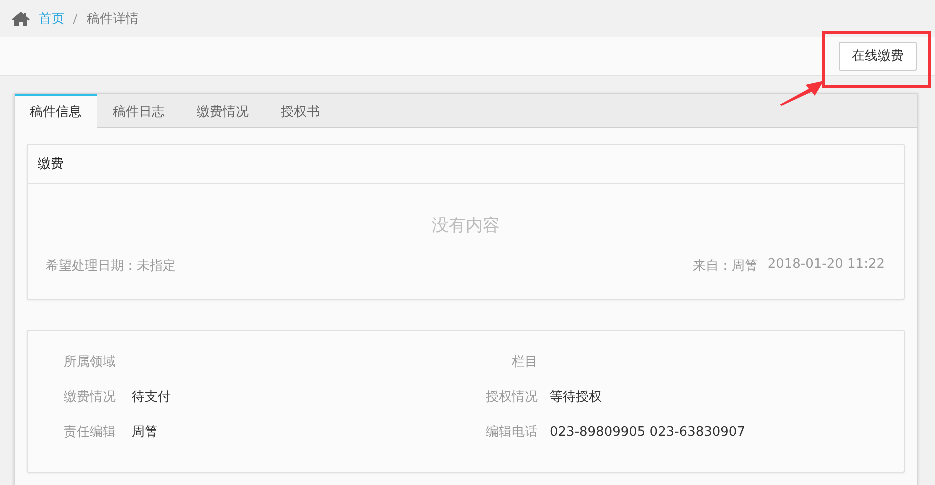 This screenshot has height=485, width=935. Describe the element at coordinates (576, 397) in the screenshot. I see `field-value: 等待授权` at that location.